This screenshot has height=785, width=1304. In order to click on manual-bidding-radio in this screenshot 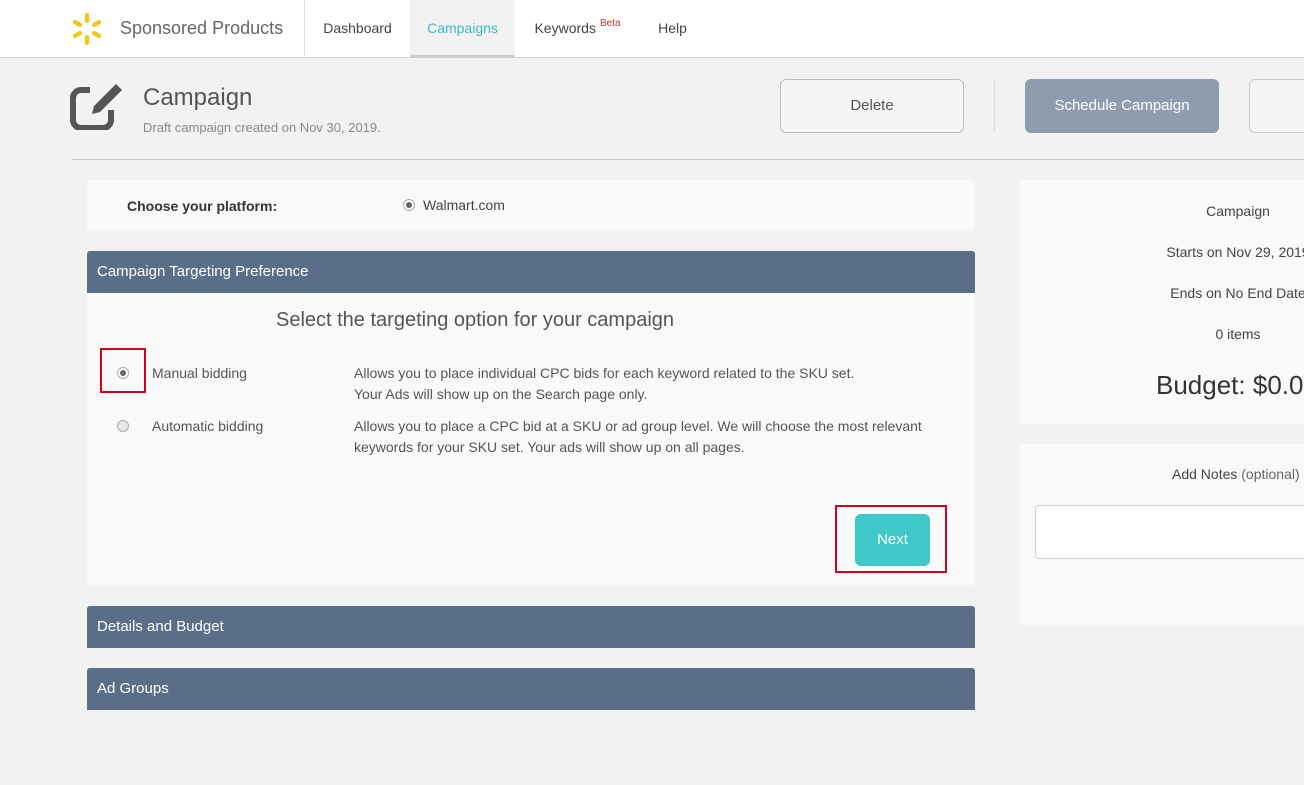, I will do `click(123, 373)`.